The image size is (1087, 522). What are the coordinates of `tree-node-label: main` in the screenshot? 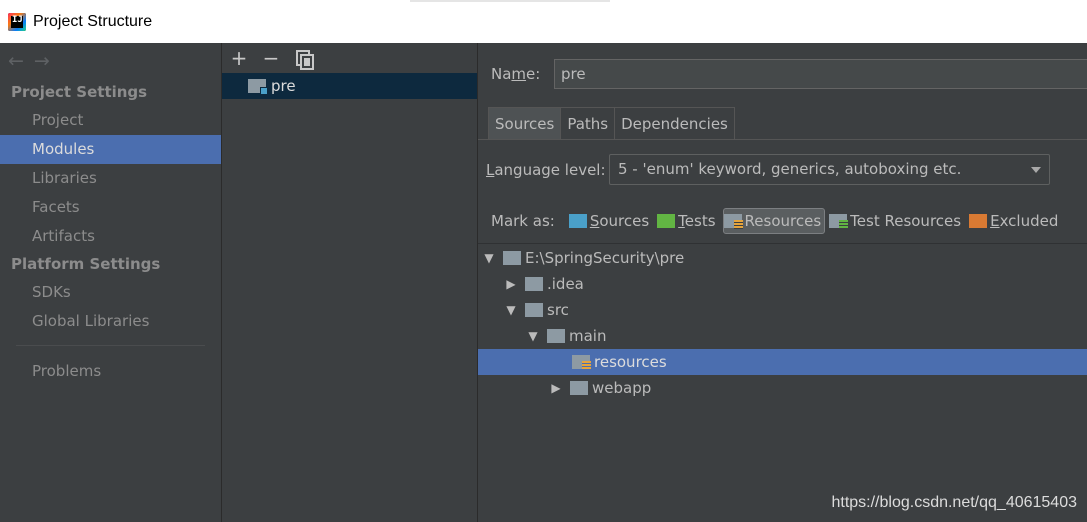 It's located at (588, 336).